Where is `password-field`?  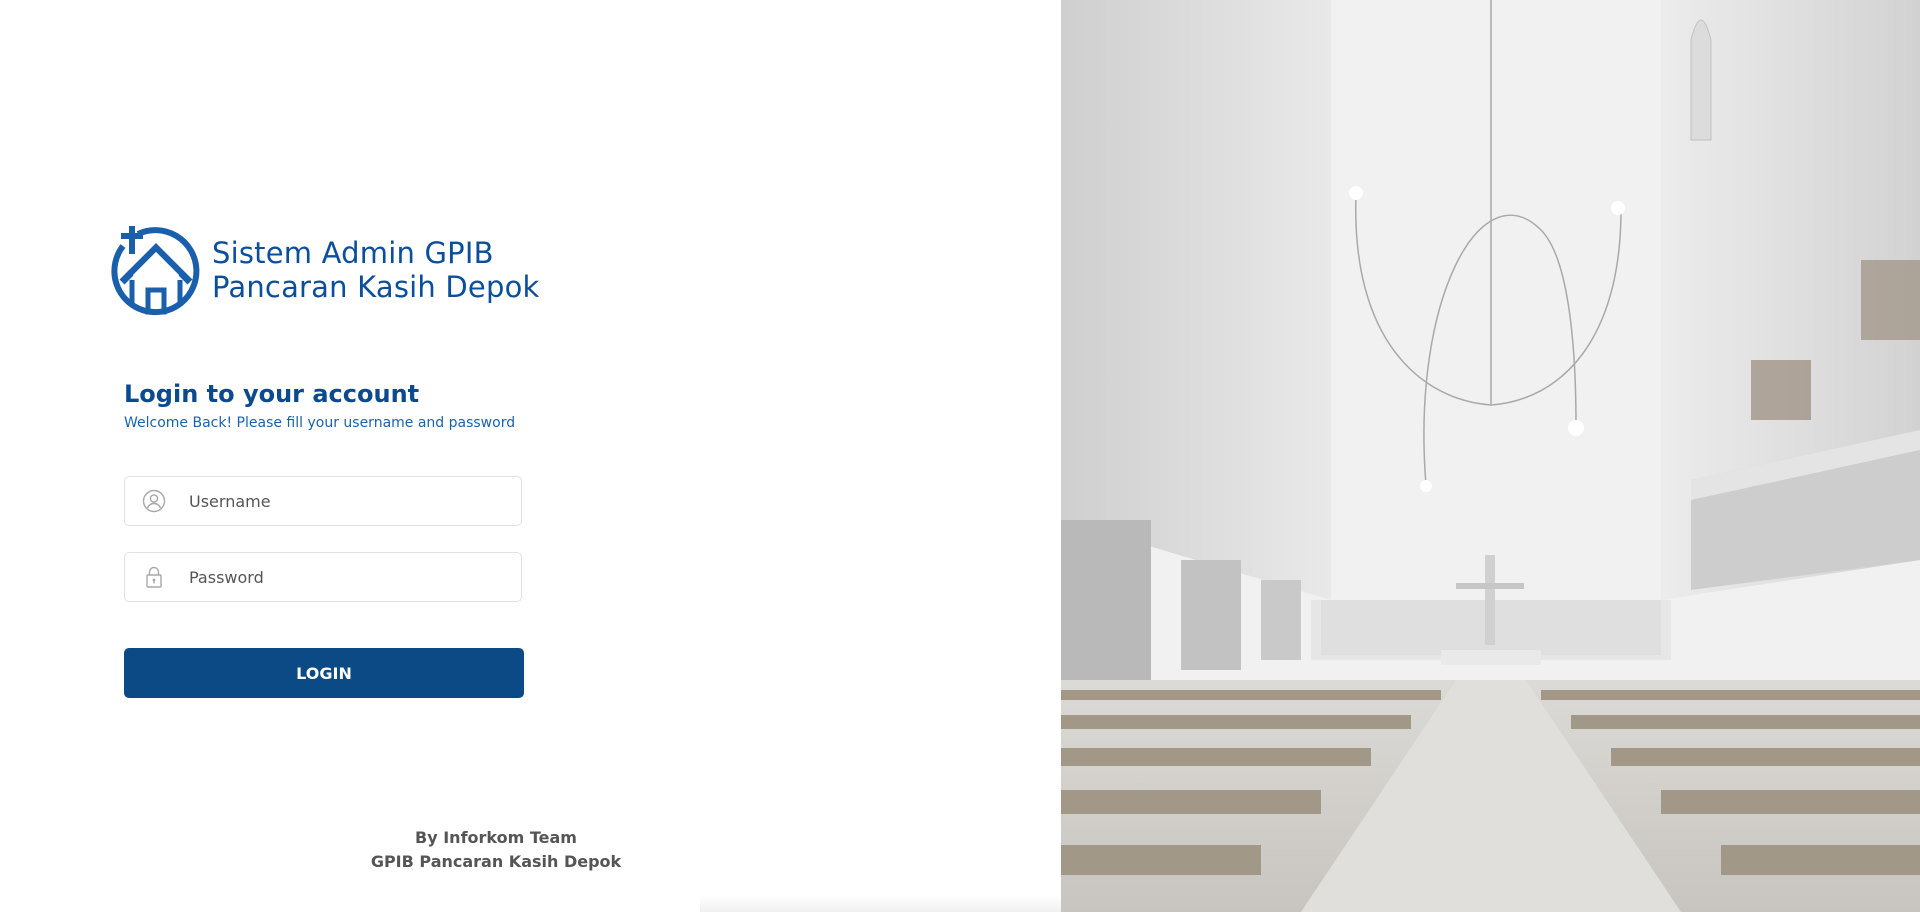
password-field is located at coordinates (323, 577).